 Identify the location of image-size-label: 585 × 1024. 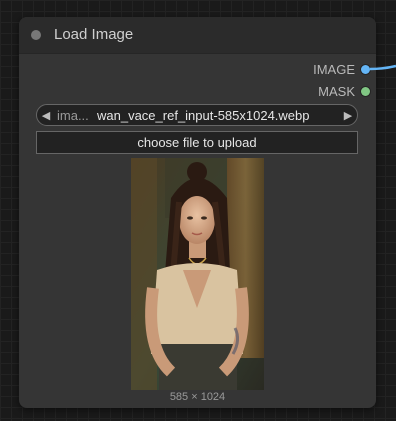
(197, 397).